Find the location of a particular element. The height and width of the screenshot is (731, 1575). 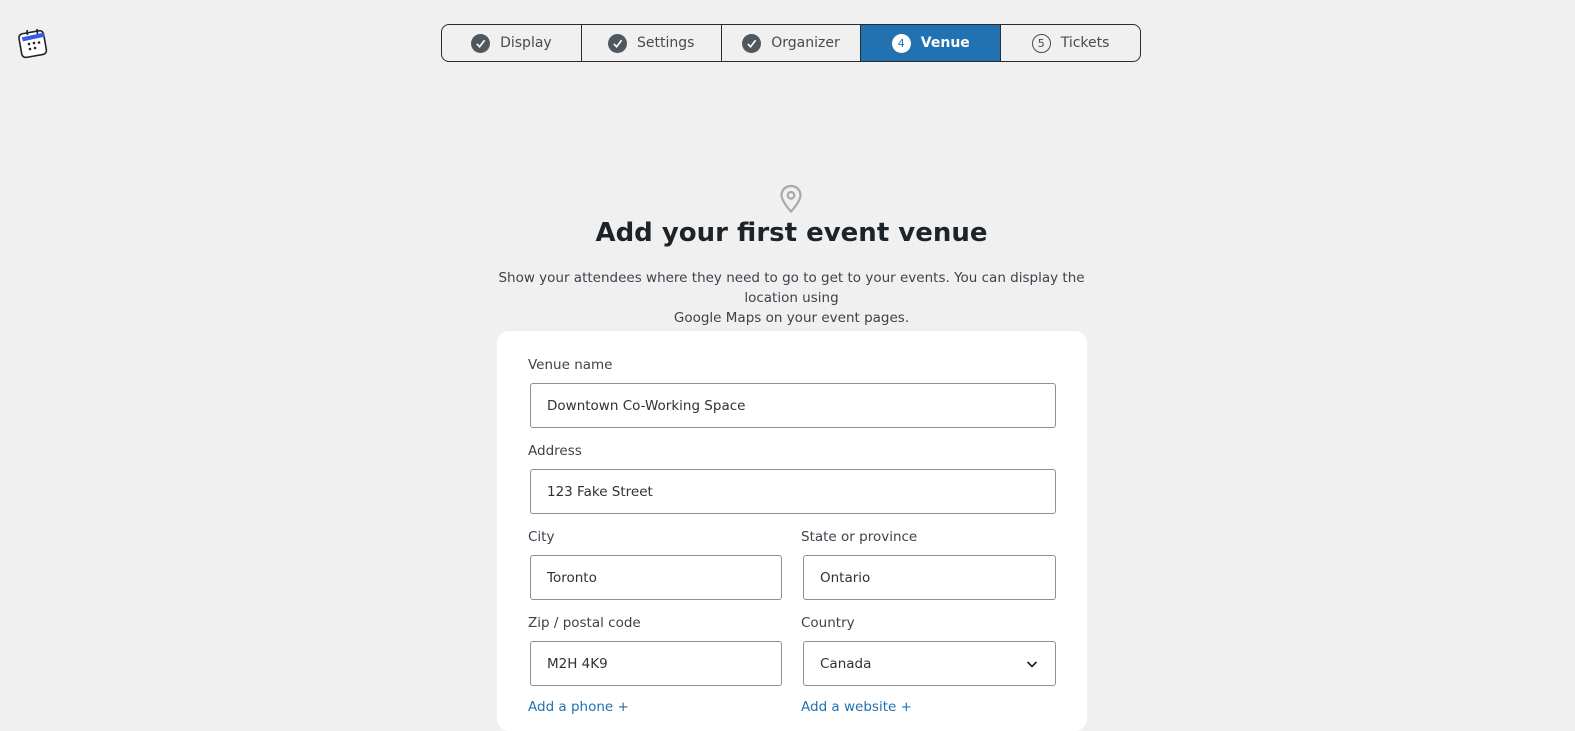

step-organizer: Organizer is located at coordinates (792, 43).